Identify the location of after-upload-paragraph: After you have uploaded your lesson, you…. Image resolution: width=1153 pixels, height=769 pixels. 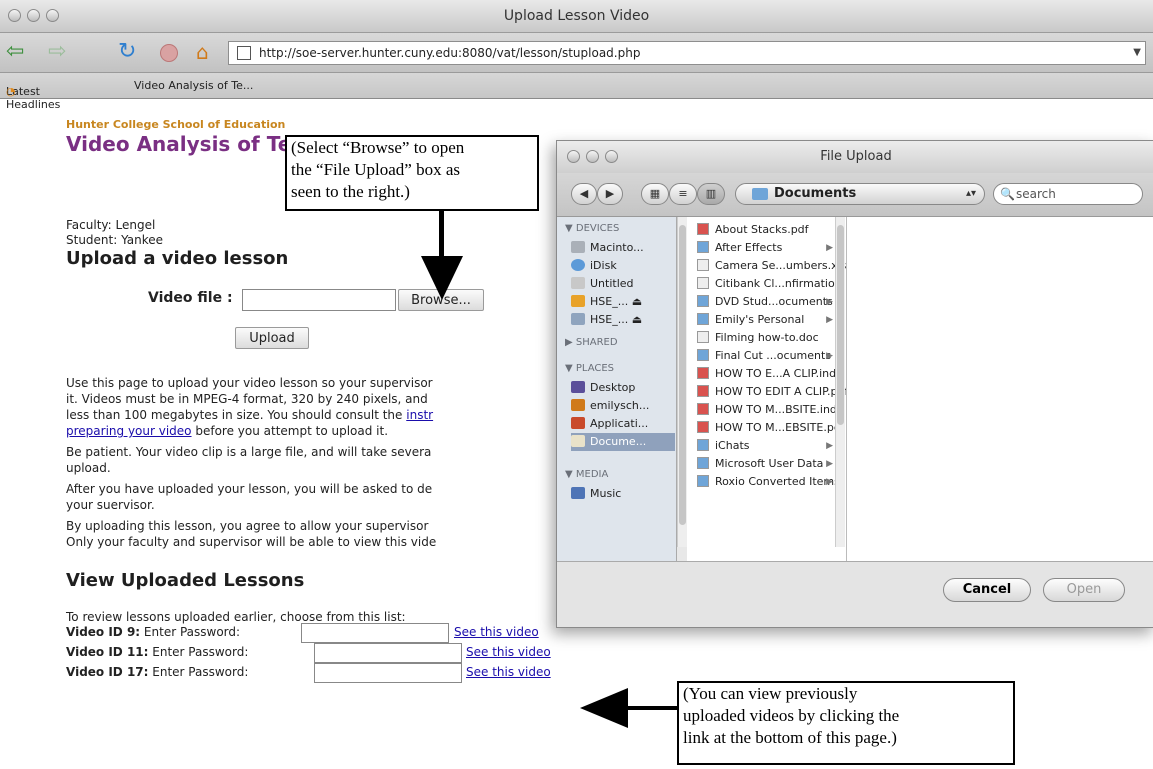
(316, 497).